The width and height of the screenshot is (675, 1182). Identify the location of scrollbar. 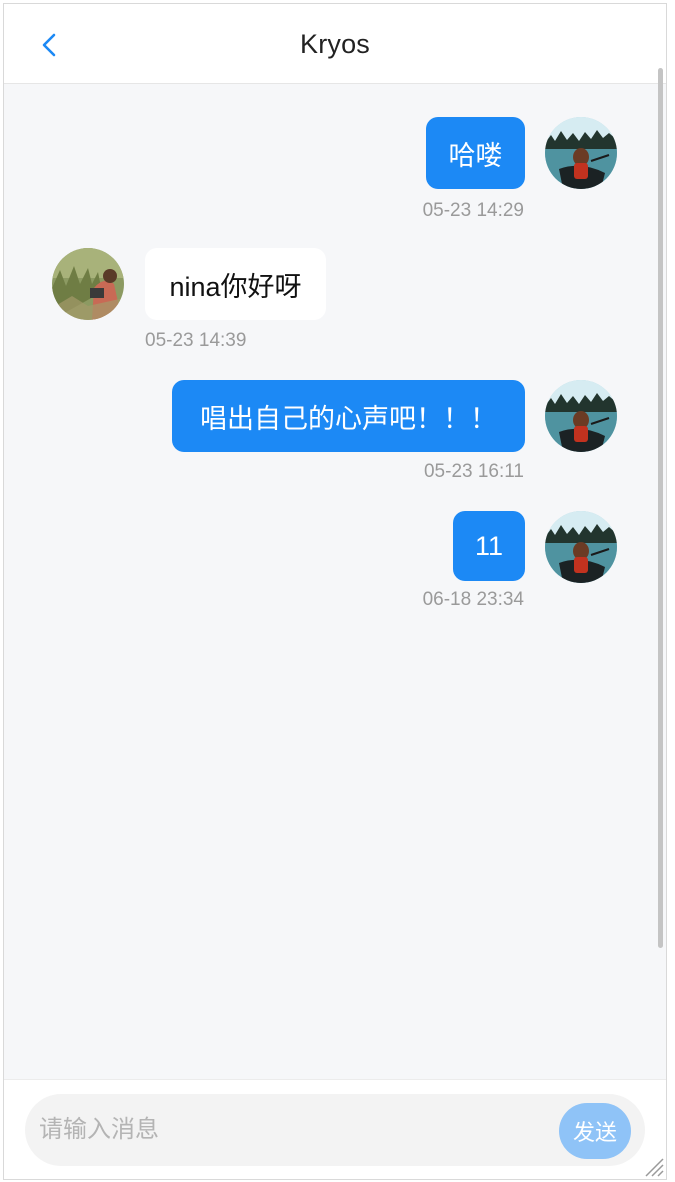
(660, 508).